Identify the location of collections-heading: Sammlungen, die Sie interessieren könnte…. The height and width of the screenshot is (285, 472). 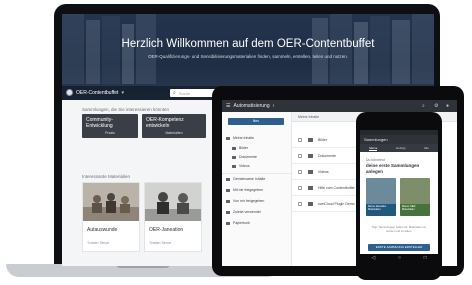
(126, 109).